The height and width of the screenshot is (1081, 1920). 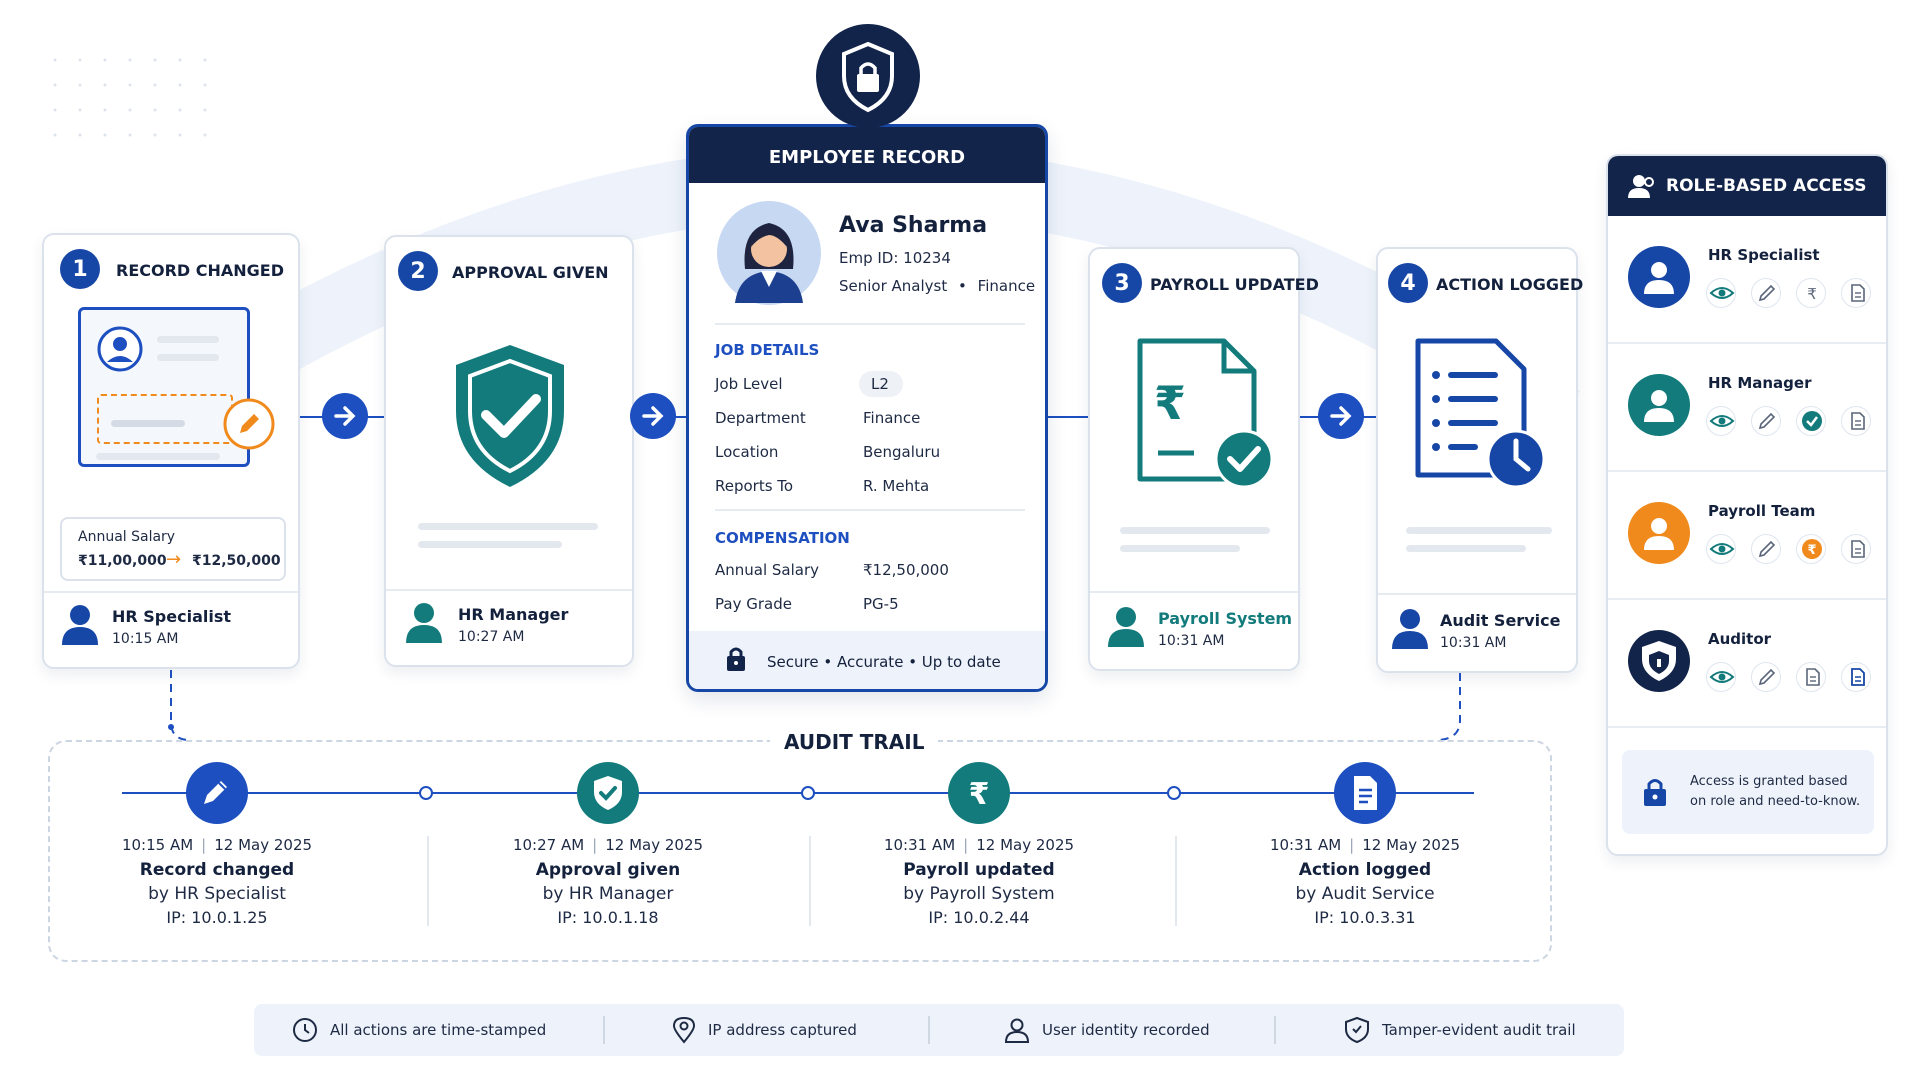 What do you see at coordinates (979, 917) in the screenshot?
I see `event-ip: IP: 10.0.2.44` at bounding box center [979, 917].